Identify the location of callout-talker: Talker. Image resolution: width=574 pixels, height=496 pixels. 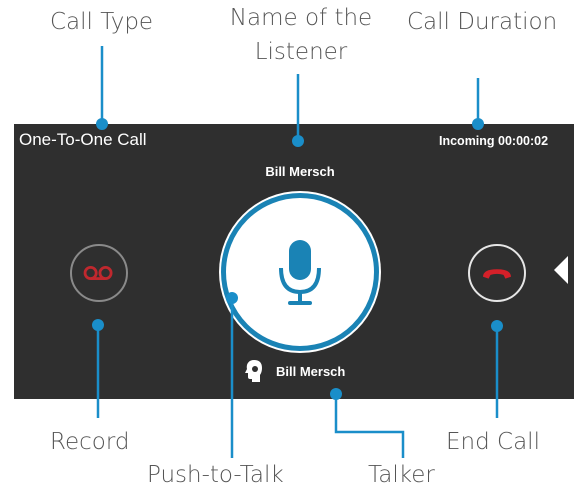
(401, 475).